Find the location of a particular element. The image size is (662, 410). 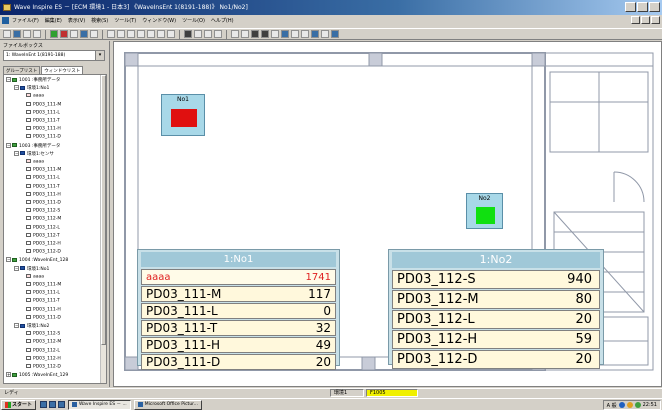

menu-item: ヘルプ(H) is located at coordinates (222, 21).